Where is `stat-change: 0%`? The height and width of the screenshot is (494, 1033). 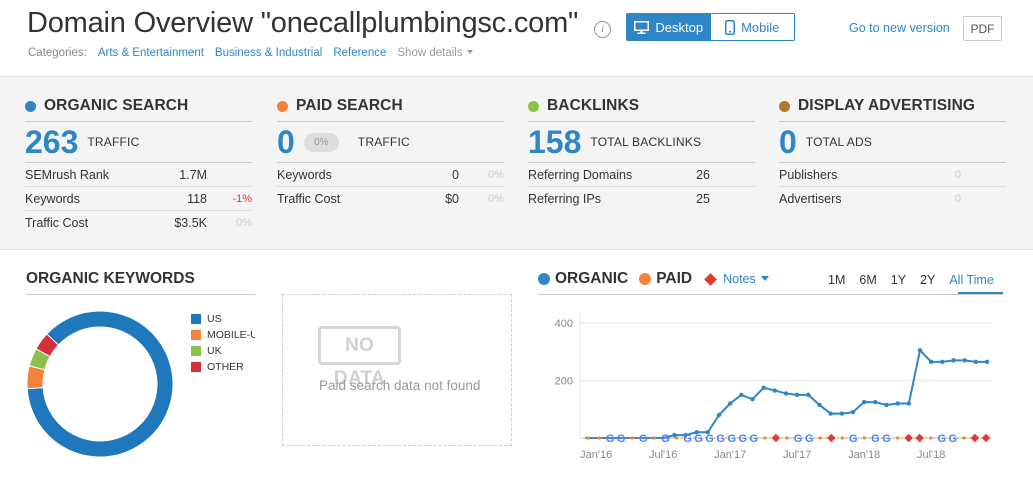 stat-change: 0% is located at coordinates (496, 174).